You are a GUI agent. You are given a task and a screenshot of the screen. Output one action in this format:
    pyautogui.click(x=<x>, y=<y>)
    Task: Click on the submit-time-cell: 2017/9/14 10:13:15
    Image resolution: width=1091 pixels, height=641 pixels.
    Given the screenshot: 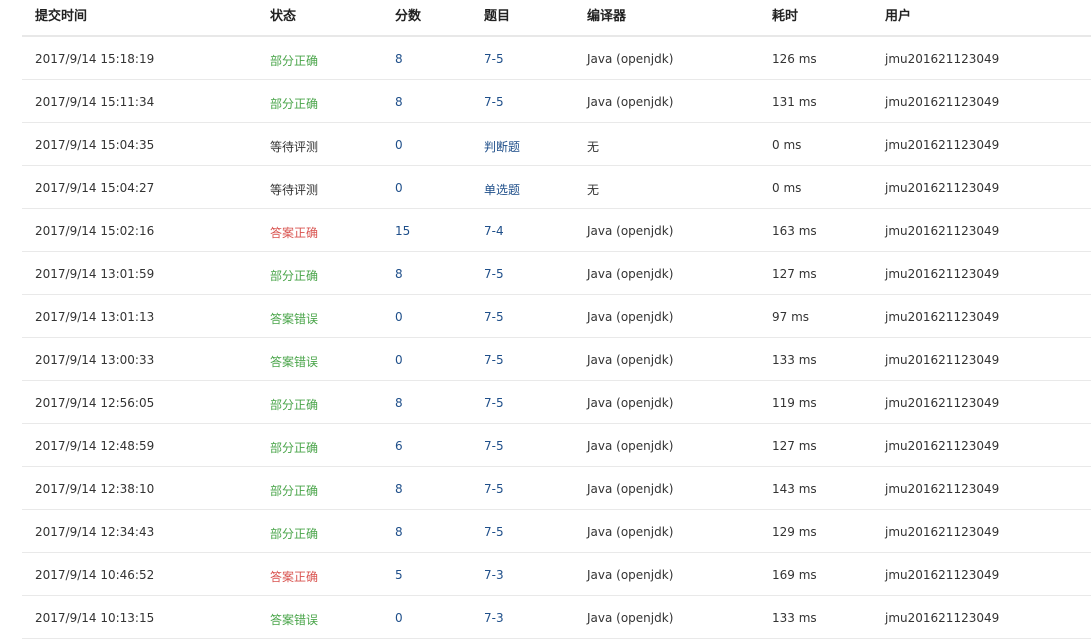 What is the action you would take?
    pyautogui.click(x=95, y=618)
    